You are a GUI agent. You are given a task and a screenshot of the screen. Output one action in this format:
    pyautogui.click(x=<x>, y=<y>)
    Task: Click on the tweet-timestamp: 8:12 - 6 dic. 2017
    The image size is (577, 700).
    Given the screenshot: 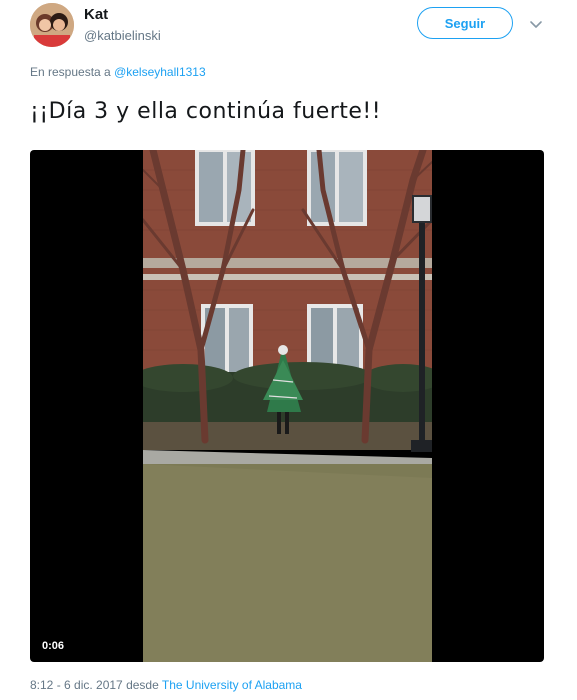 What is the action you would take?
    pyautogui.click(x=76, y=685)
    